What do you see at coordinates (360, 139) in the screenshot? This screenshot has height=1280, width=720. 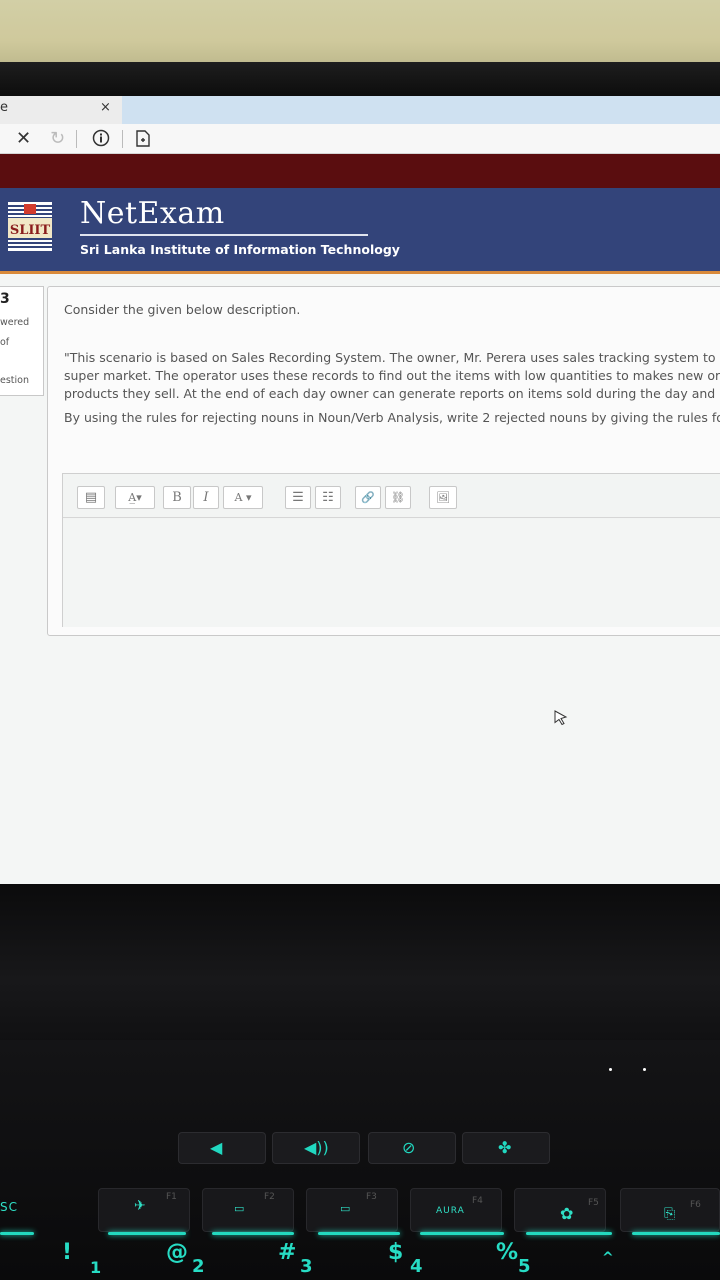 I see `browser-toolbar: ✕ ↻` at bounding box center [360, 139].